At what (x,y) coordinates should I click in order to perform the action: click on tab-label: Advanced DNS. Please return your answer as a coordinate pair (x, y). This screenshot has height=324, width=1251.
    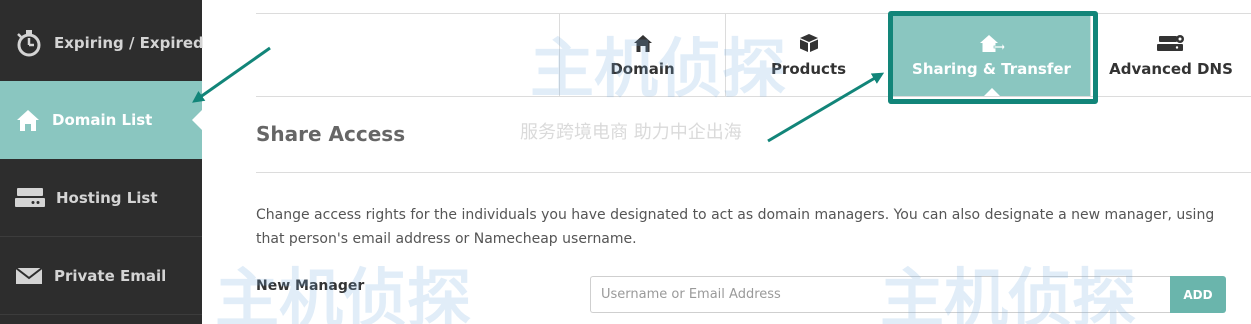
    Looking at the image, I should click on (1171, 69).